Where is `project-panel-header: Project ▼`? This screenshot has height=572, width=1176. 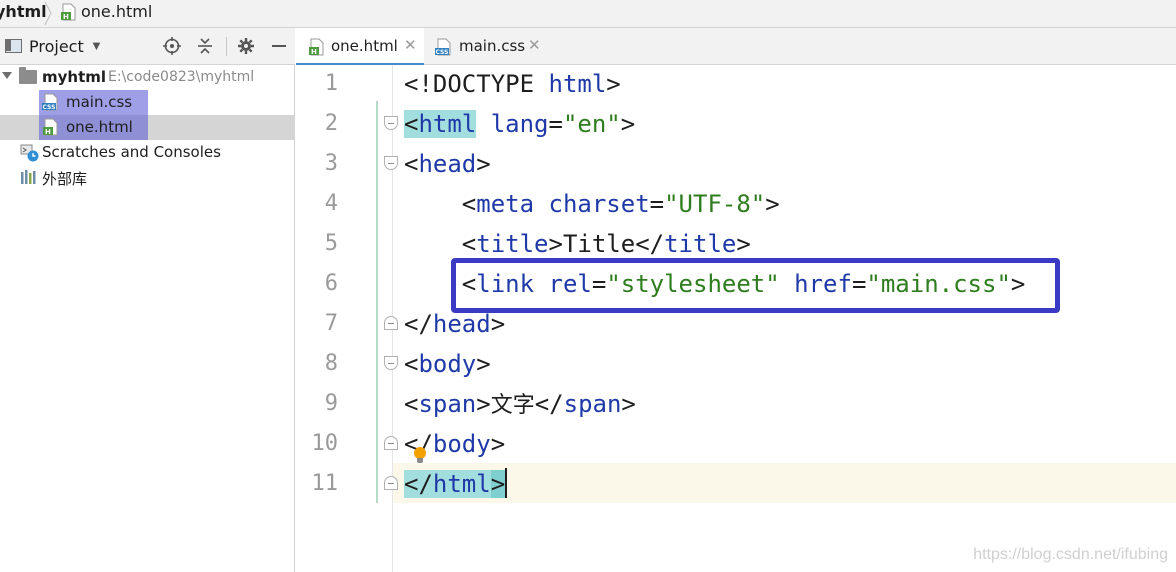
project-panel-header: Project ▼ is located at coordinates (147, 46).